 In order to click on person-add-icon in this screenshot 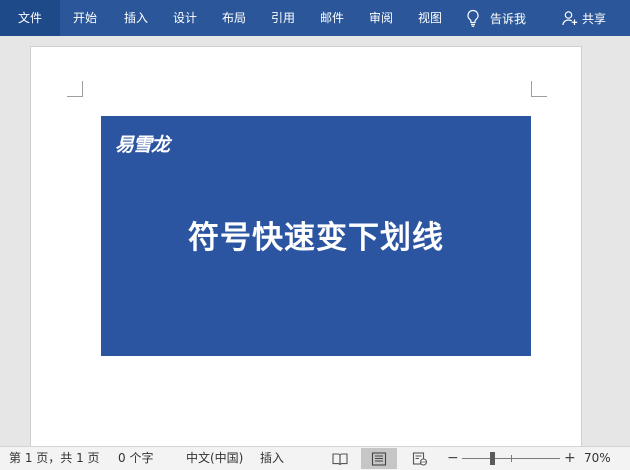, I will do `click(570, 18)`.